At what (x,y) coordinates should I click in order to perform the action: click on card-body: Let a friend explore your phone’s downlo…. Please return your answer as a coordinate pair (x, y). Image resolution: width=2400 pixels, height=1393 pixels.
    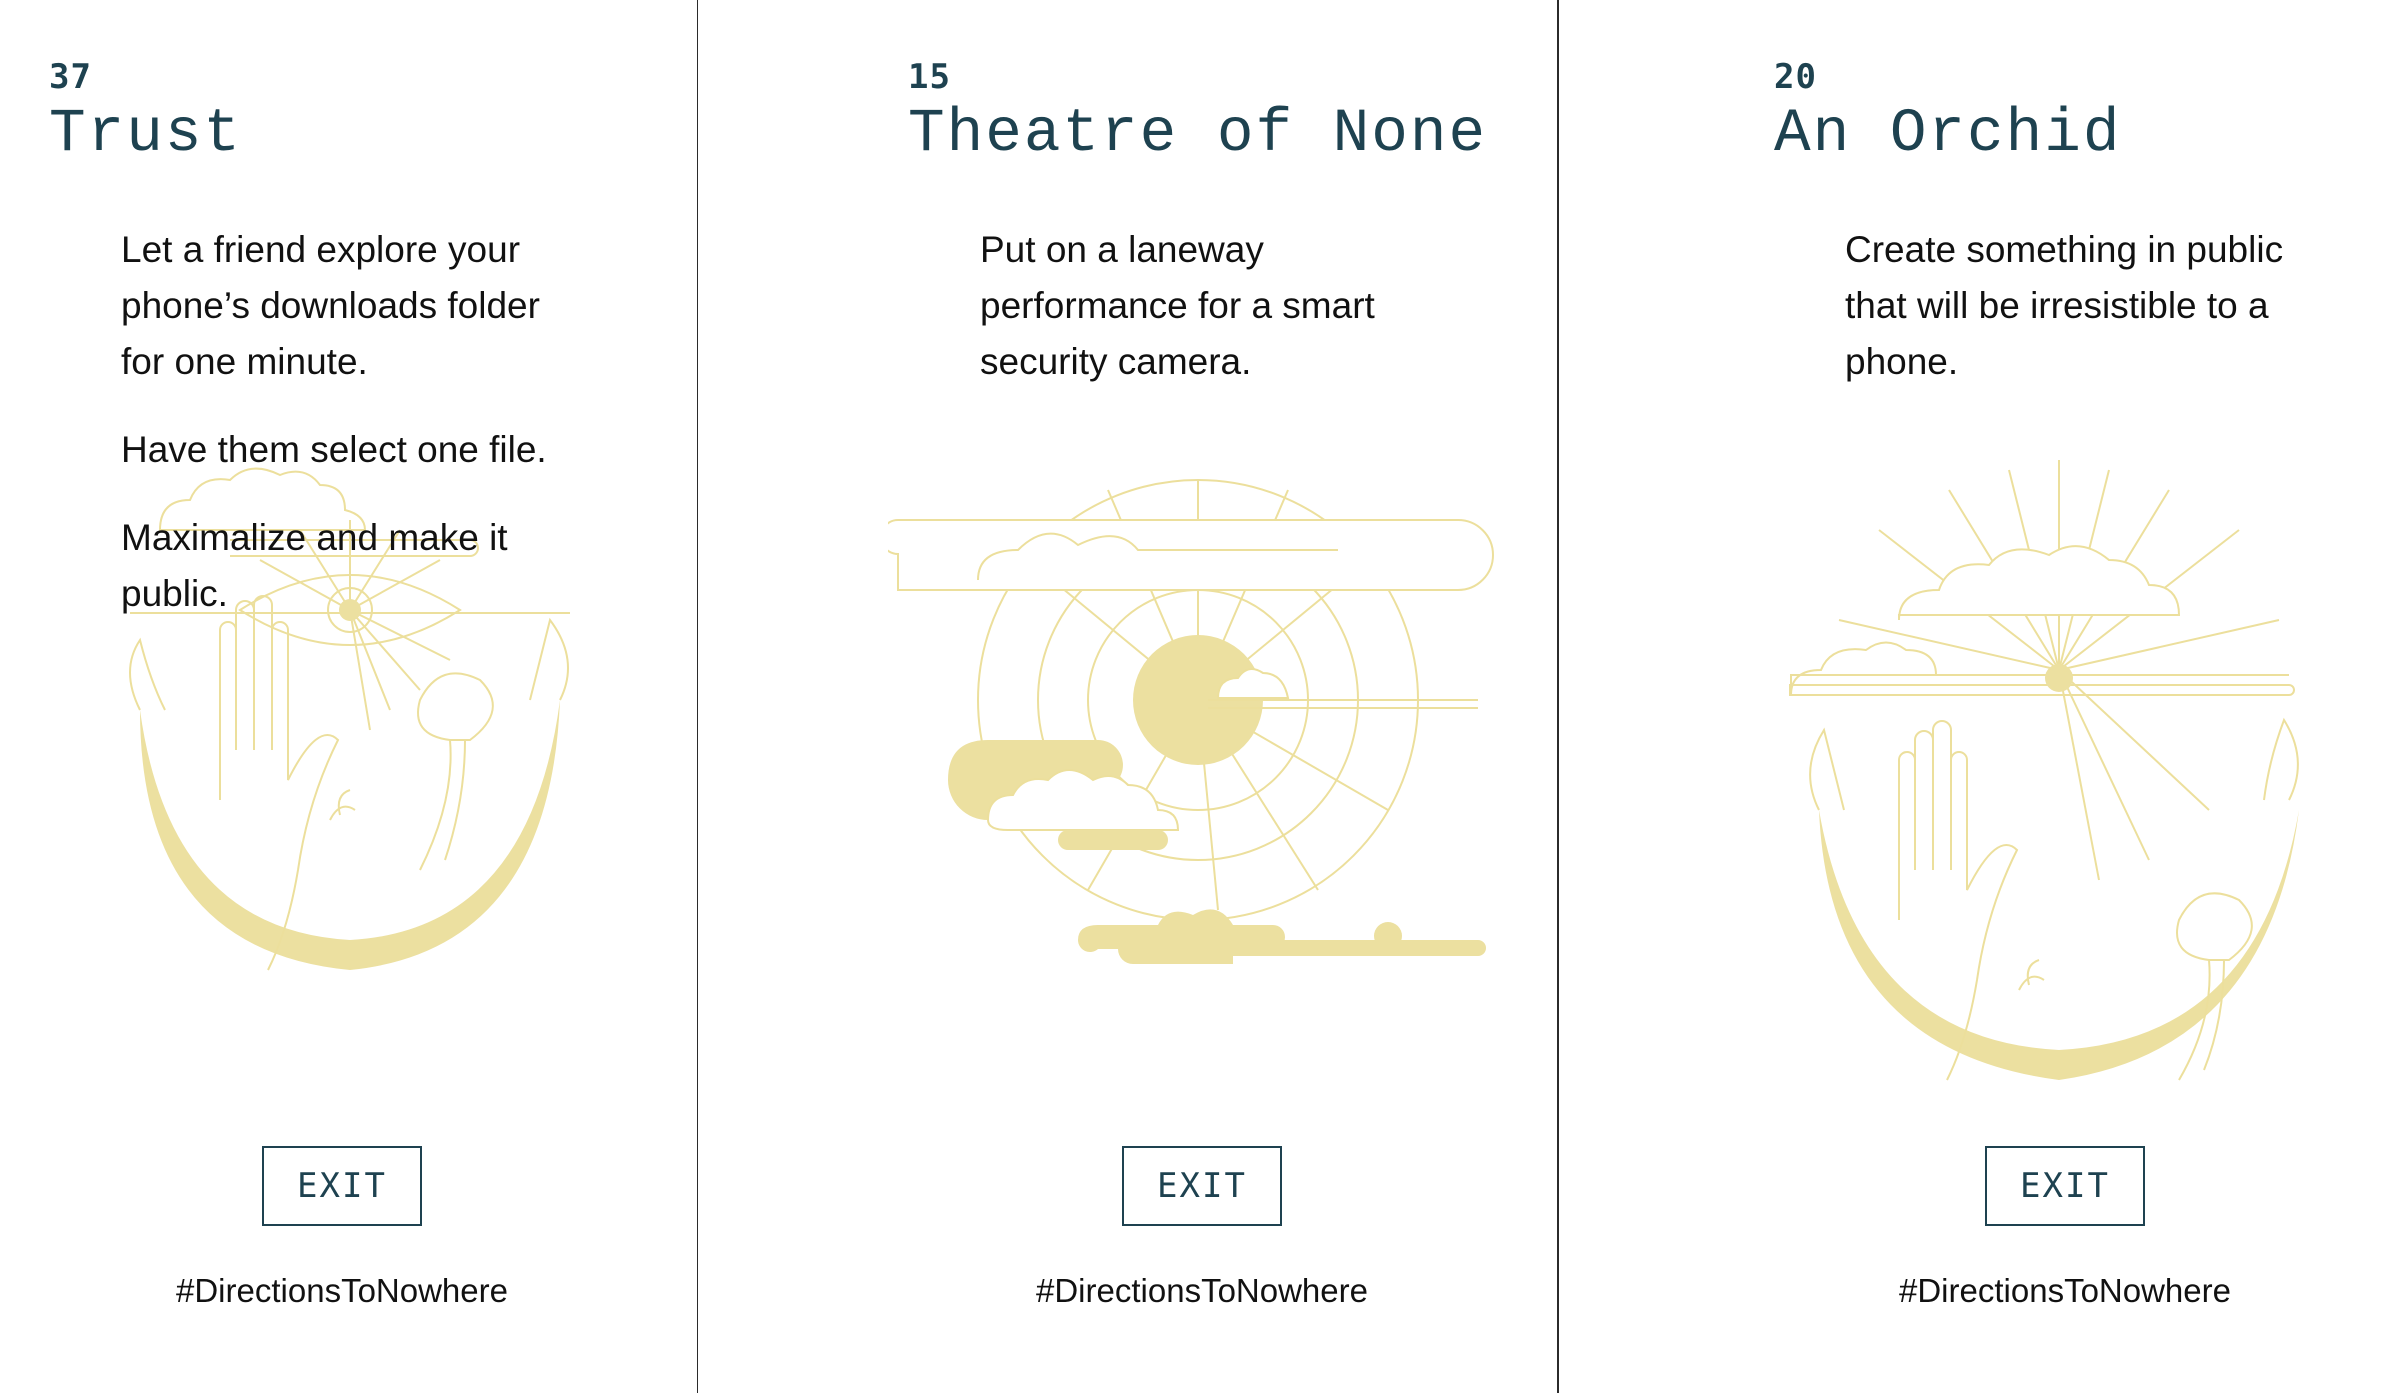
    Looking at the image, I should click on (356, 438).